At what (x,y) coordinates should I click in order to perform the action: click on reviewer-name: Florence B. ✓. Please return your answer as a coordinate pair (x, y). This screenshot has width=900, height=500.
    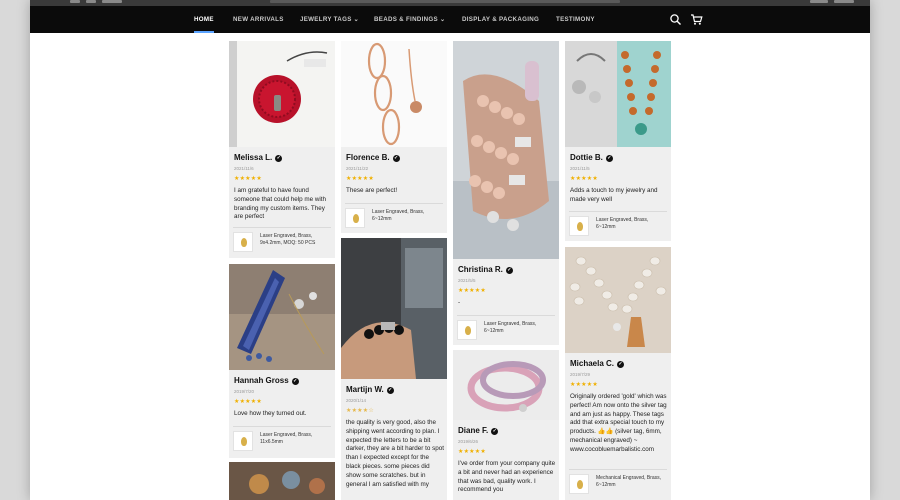
    Looking at the image, I should click on (373, 157).